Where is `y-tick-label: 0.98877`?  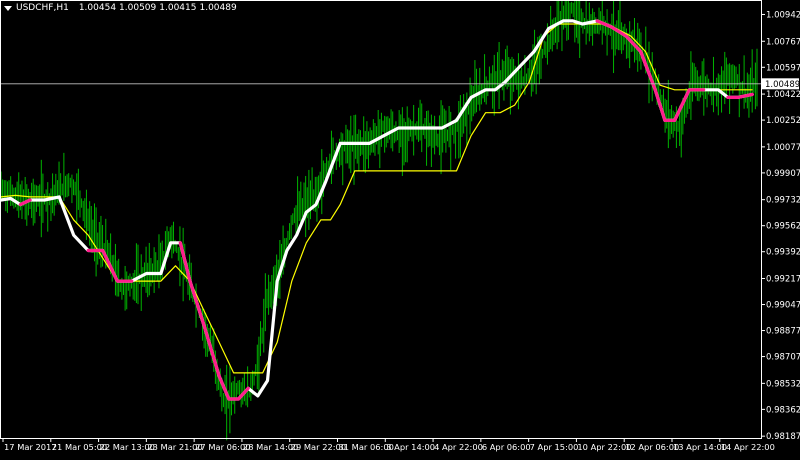
y-tick-label: 0.98877 is located at coordinates (783, 332).